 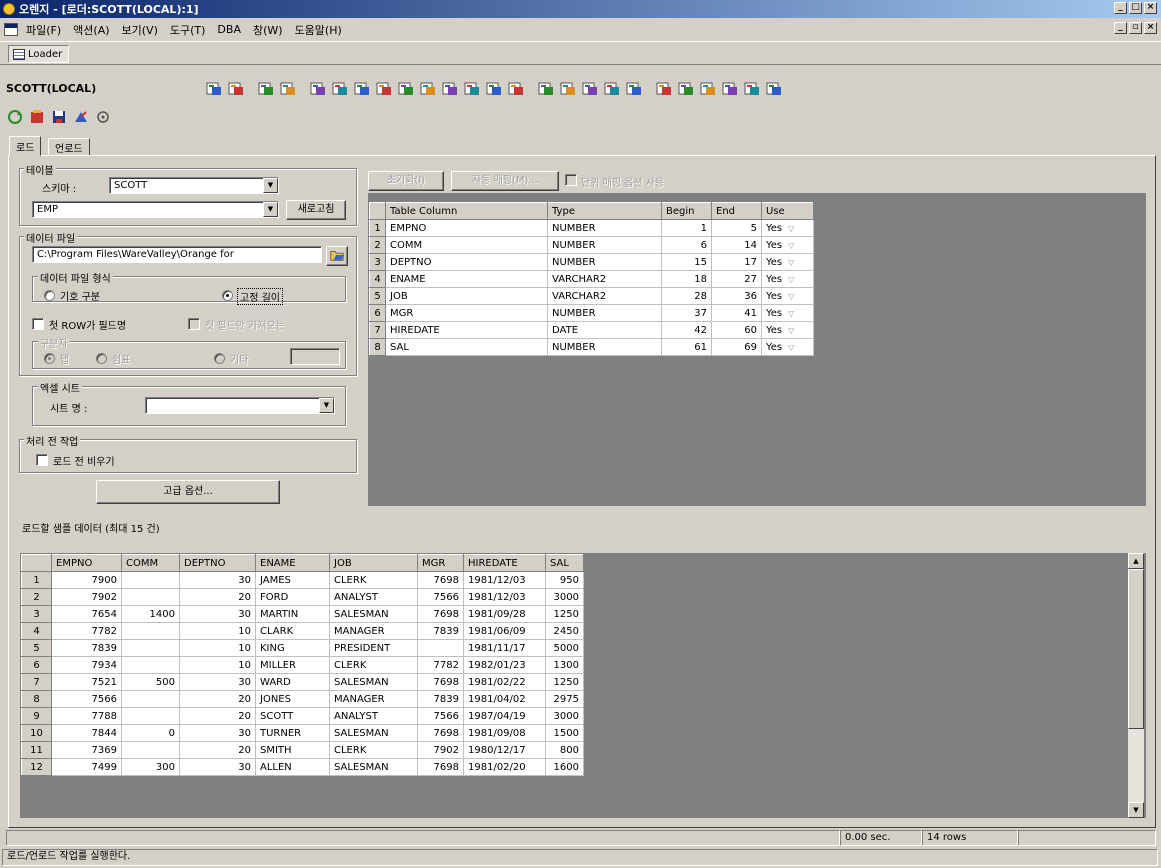 What do you see at coordinates (571, 180) in the screenshot?
I see `unit-mapping-checkbox` at bounding box center [571, 180].